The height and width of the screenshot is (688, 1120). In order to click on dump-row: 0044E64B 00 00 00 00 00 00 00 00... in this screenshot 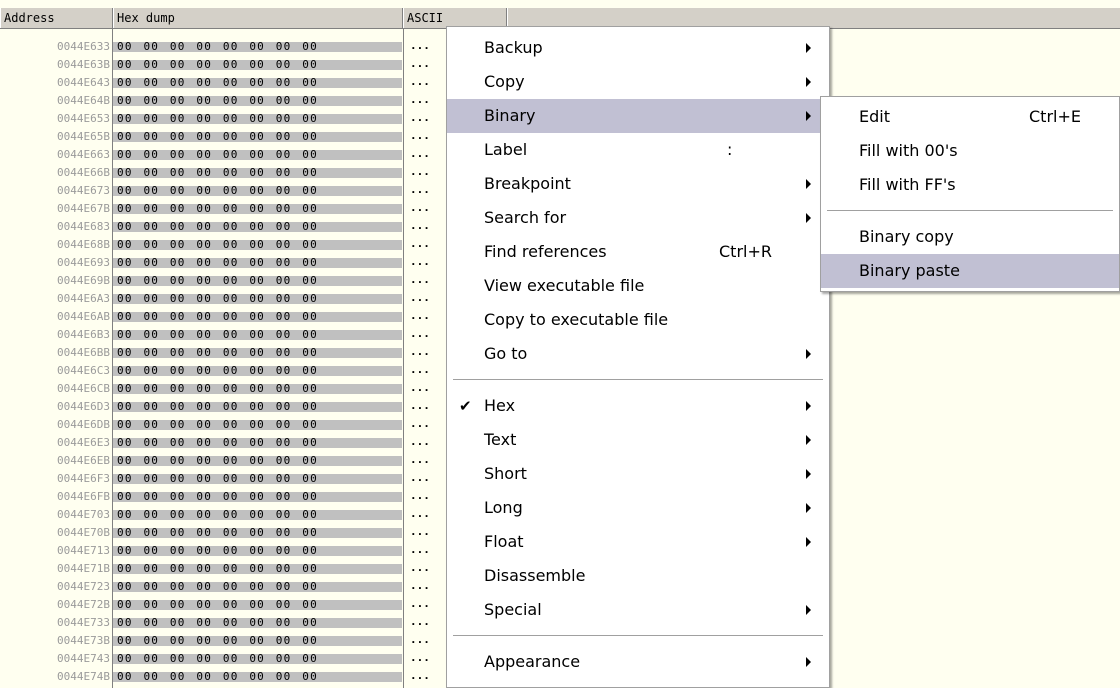, I will do `click(260, 101)`.